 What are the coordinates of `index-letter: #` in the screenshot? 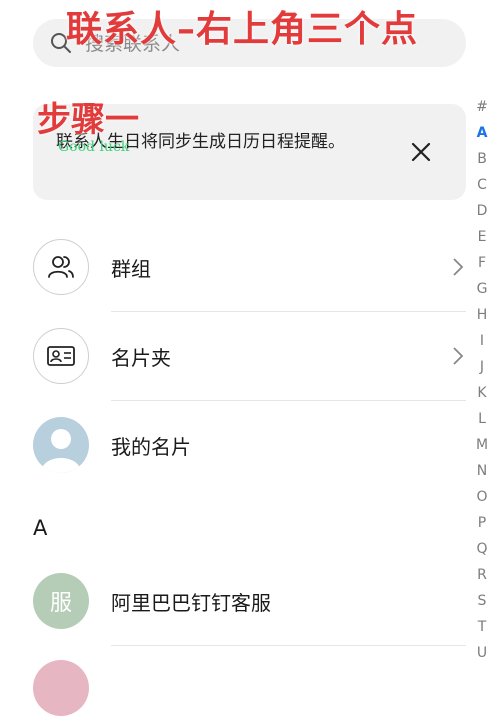 It's located at (482, 107).